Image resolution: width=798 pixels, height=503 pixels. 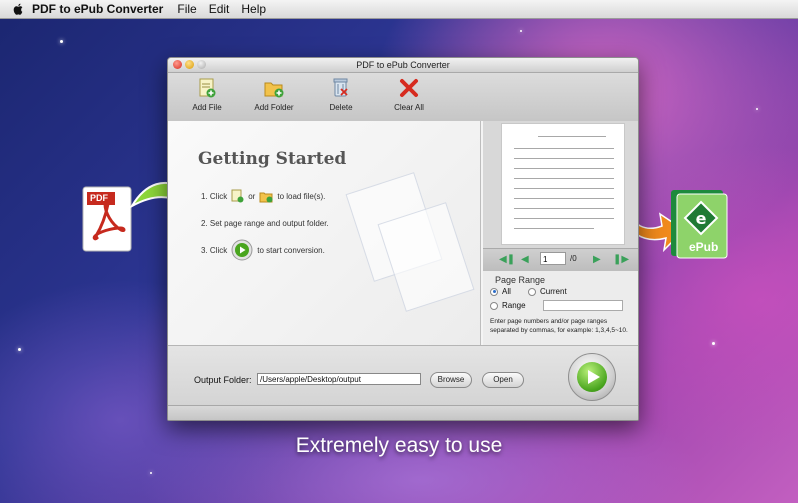 I want to click on window-titlebar: PDF to ePub Converter, so click(x=403, y=65).